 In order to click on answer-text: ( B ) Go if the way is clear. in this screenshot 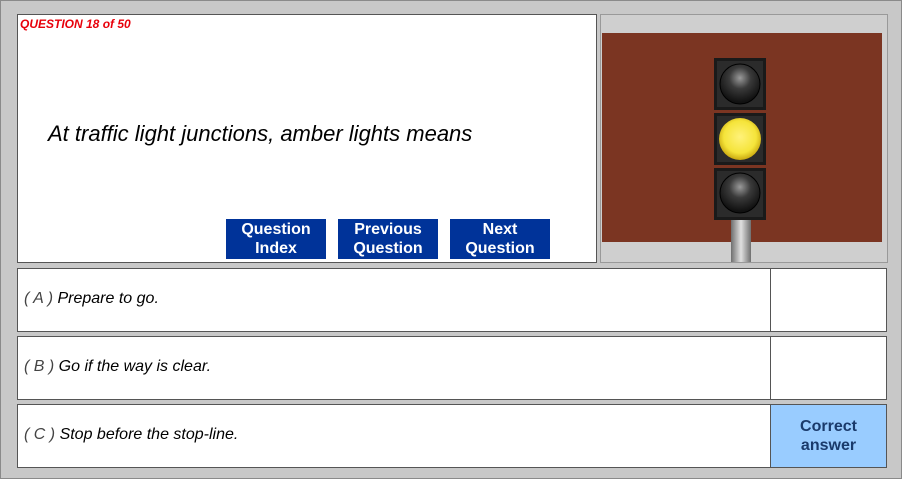, I will do `click(117, 367)`.